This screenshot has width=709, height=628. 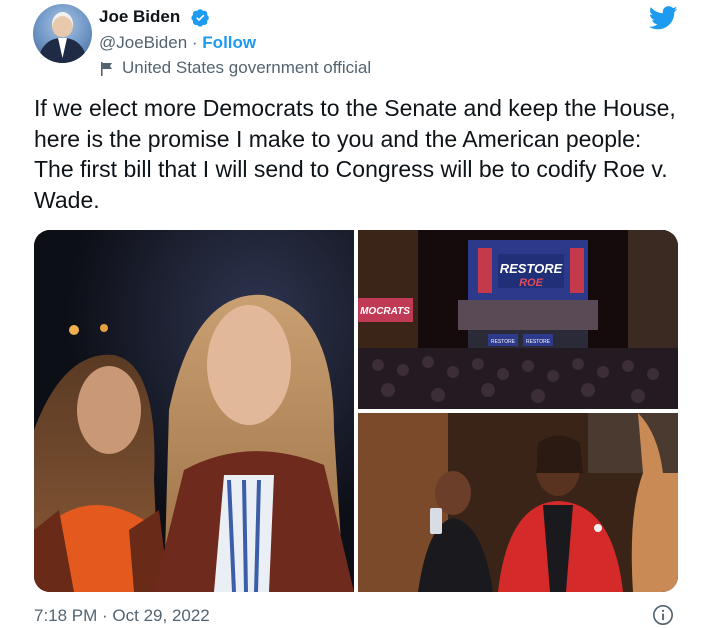 I want to click on author-handle-line: @JoeBiden · Follow, so click(x=177, y=43).